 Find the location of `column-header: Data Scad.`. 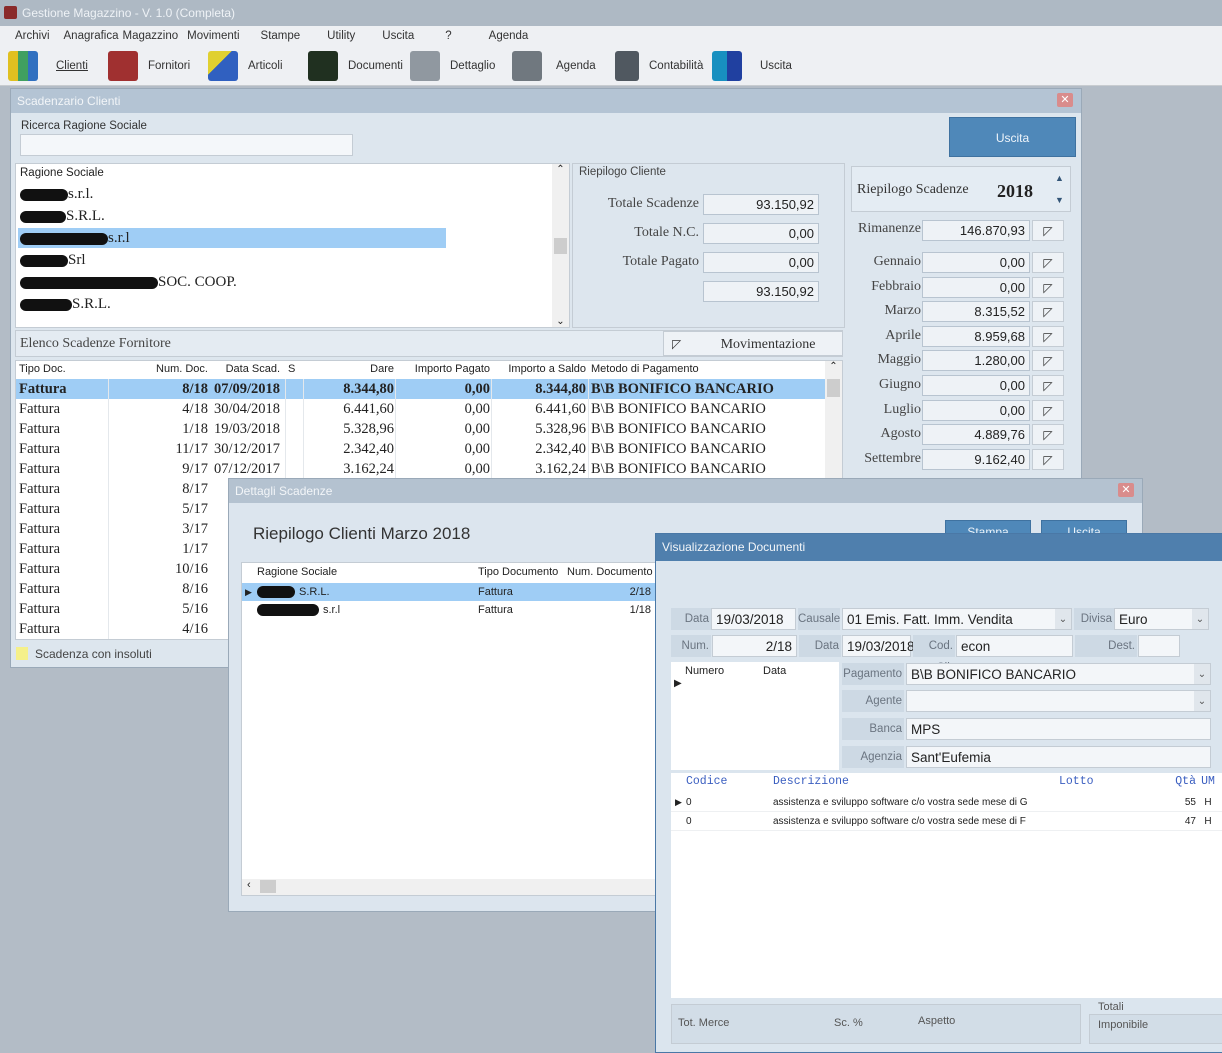

column-header: Data Scad. is located at coordinates (246, 369).